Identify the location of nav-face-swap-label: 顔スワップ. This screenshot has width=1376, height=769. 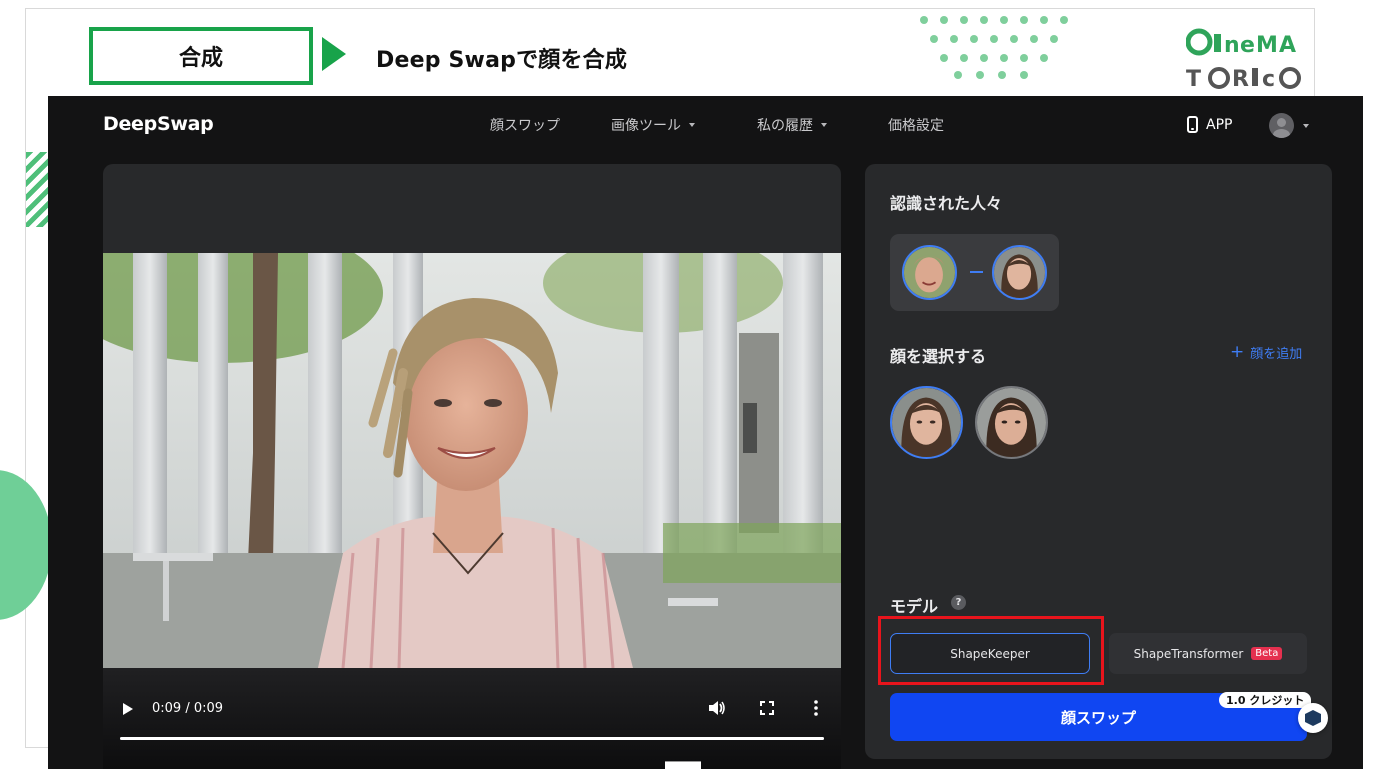
(525, 126).